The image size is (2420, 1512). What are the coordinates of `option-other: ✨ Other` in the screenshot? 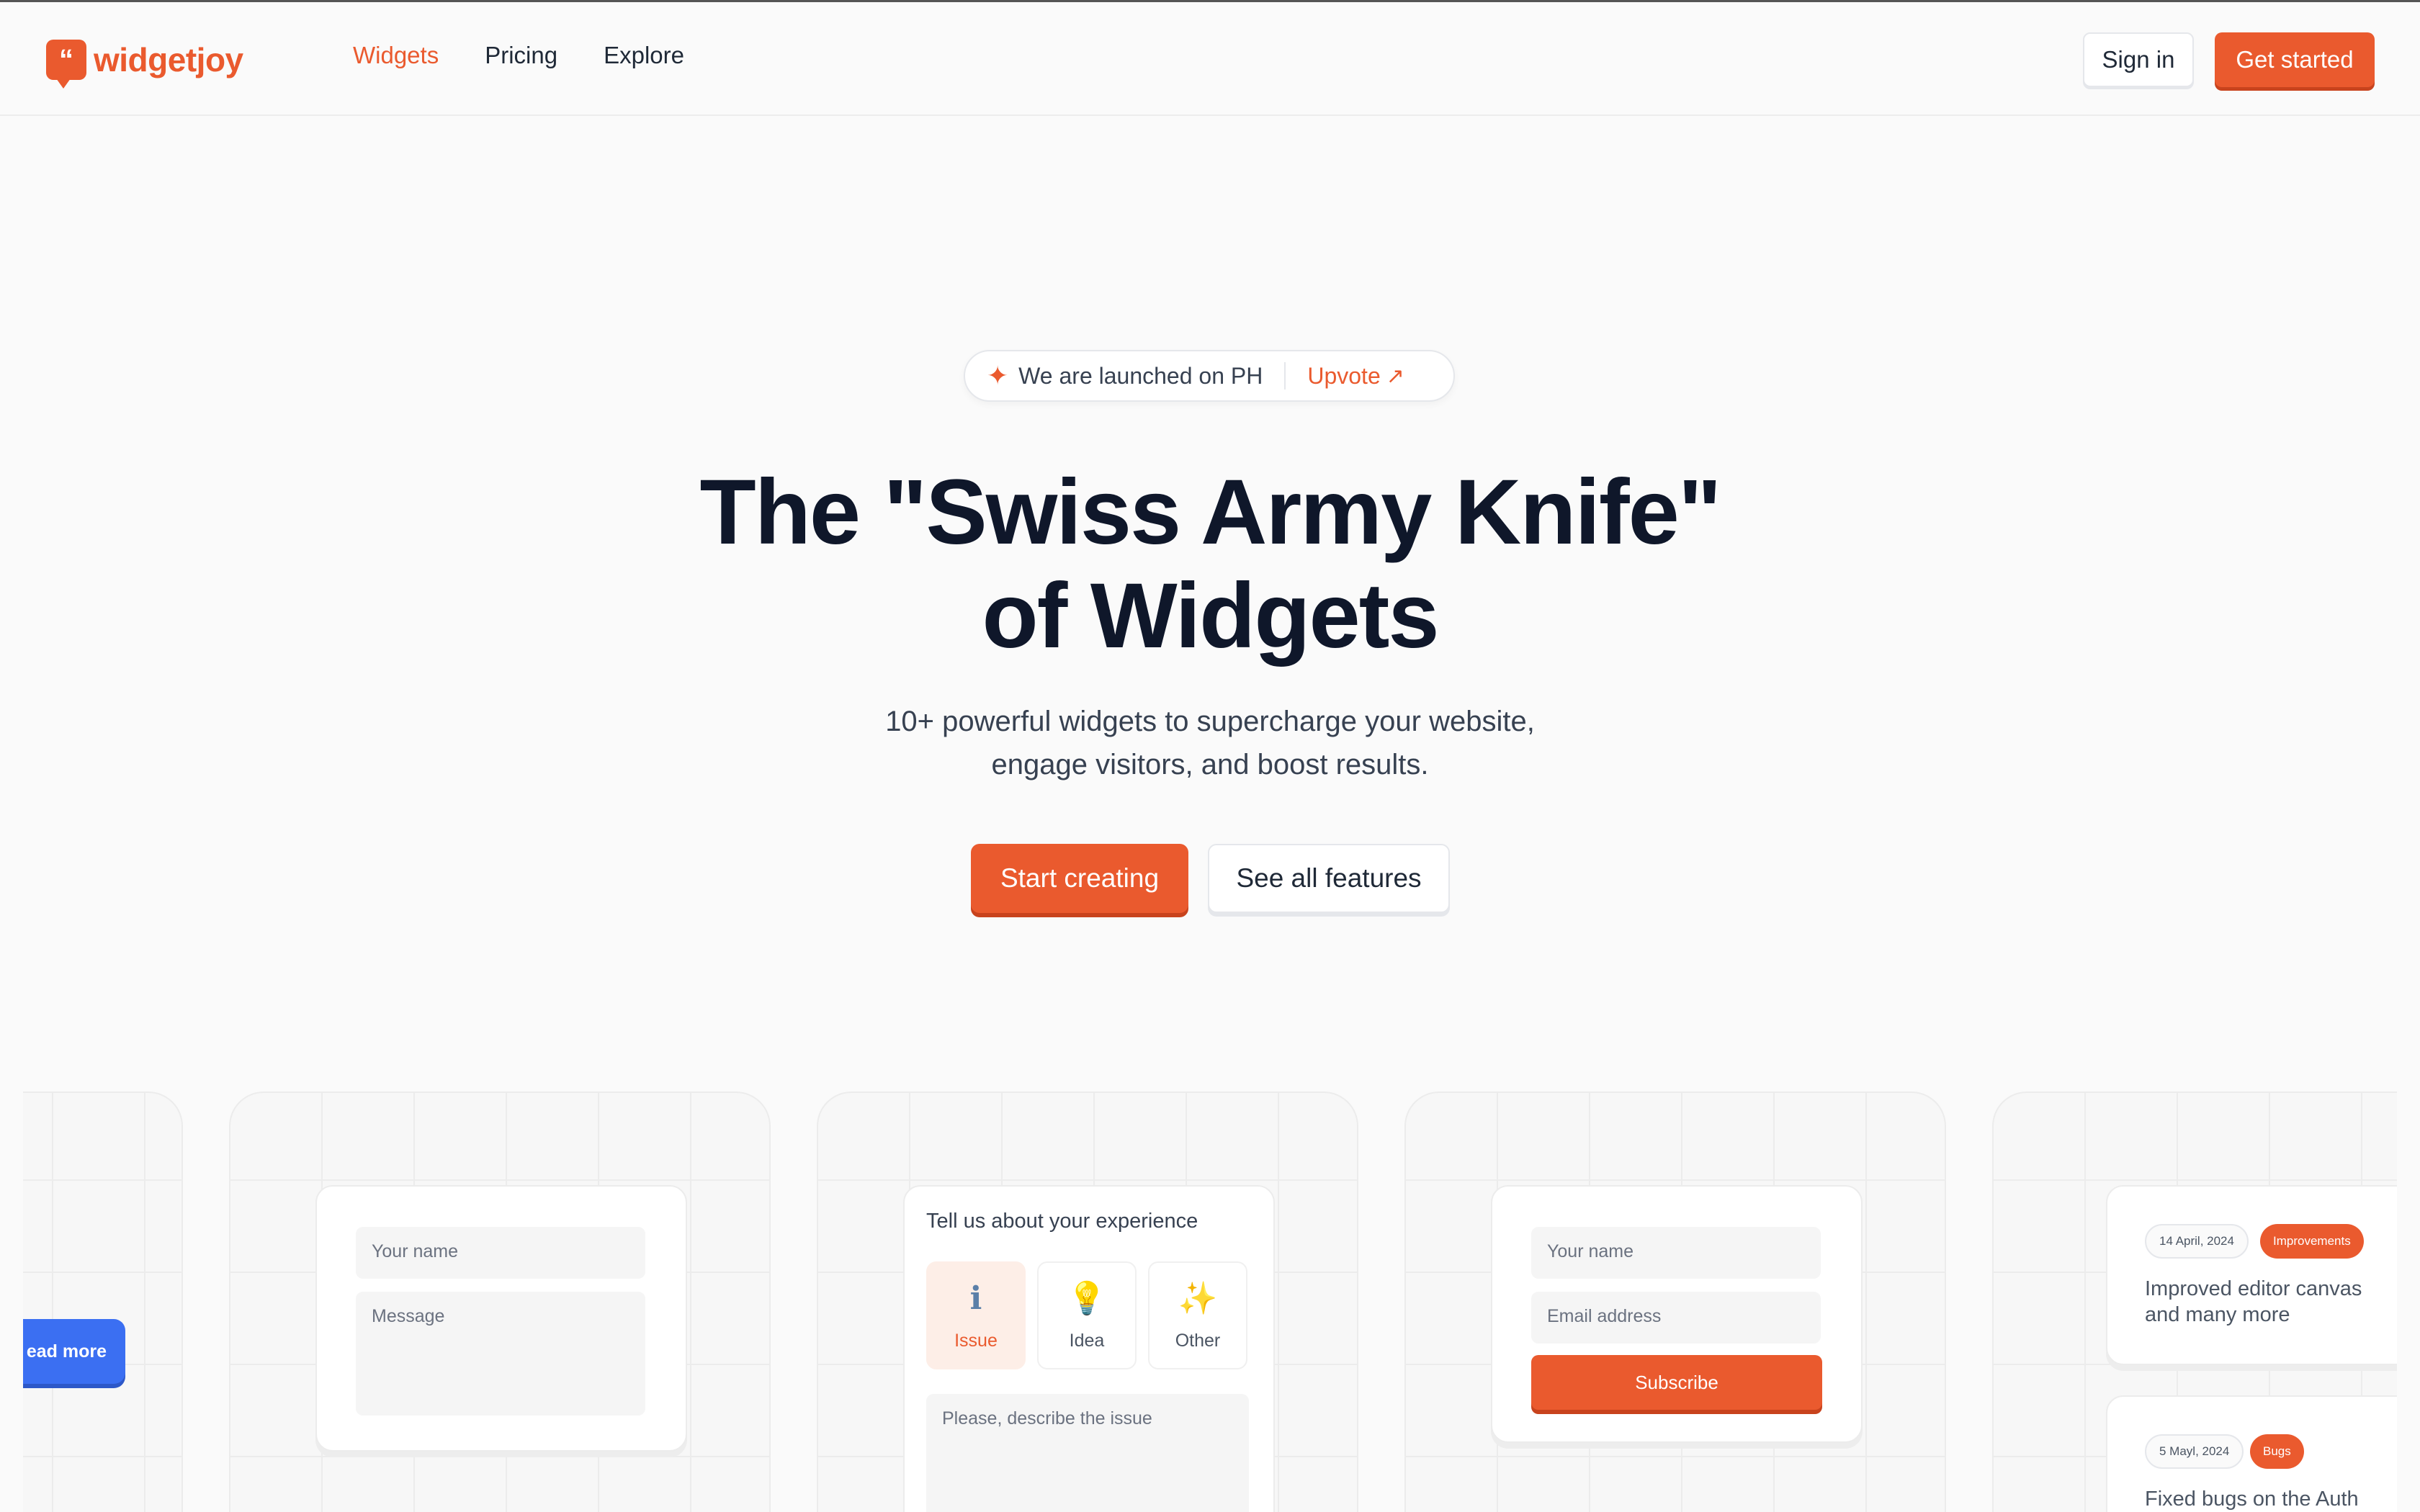 It's located at (1197, 1315).